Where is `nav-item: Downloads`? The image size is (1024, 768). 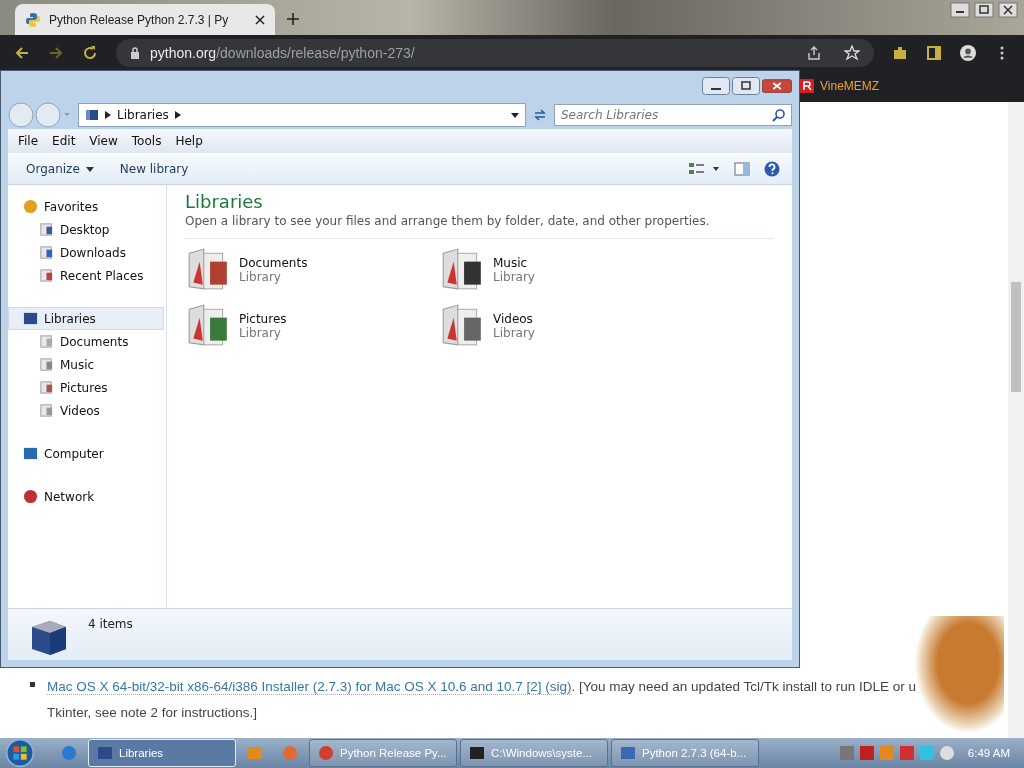 nav-item: Downloads is located at coordinates (86, 252).